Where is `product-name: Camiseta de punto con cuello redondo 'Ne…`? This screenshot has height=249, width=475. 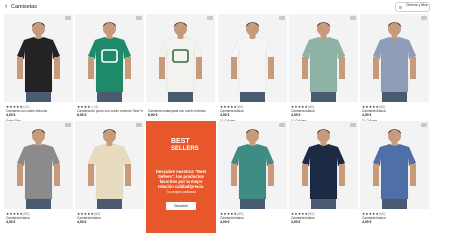 product-name: Camiseta de punto con cuello redondo 'Ne… is located at coordinates (110, 111).